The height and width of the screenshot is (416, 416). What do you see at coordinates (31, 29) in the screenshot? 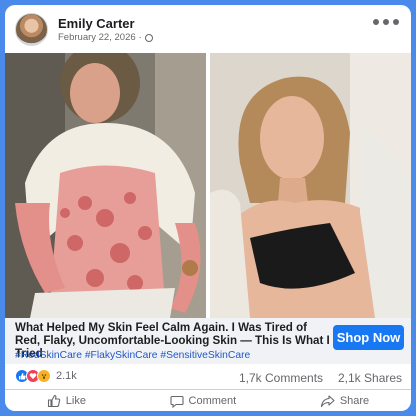
I see `avatar` at bounding box center [31, 29].